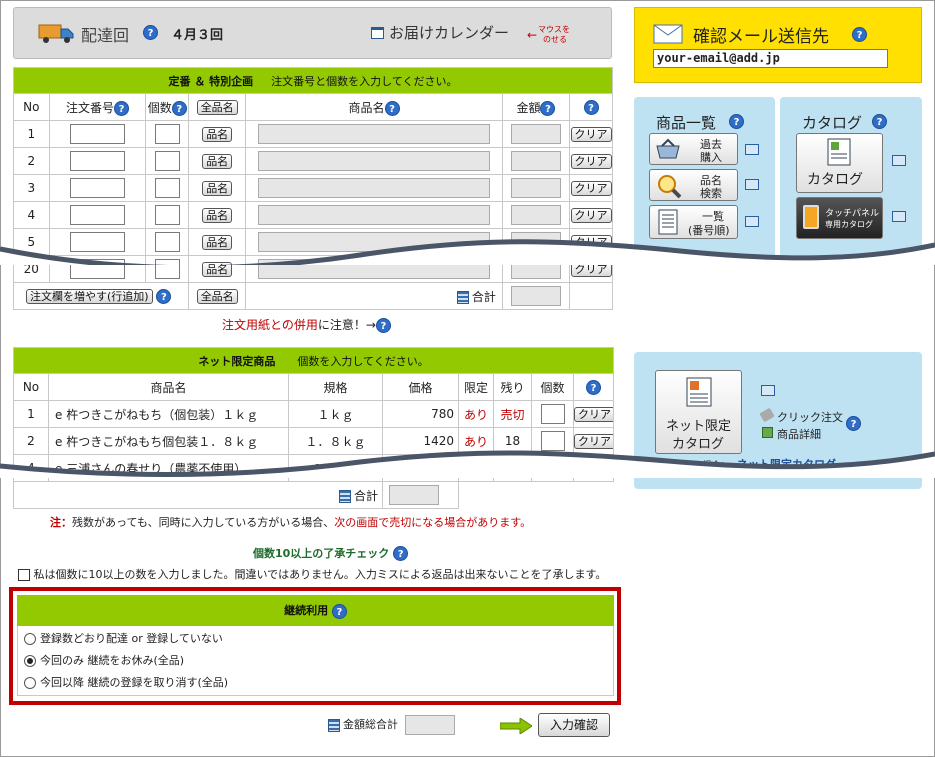 This screenshot has height=757, width=935. Describe the element at coordinates (839, 163) in the screenshot. I see `catalog-button: カタログ` at that location.